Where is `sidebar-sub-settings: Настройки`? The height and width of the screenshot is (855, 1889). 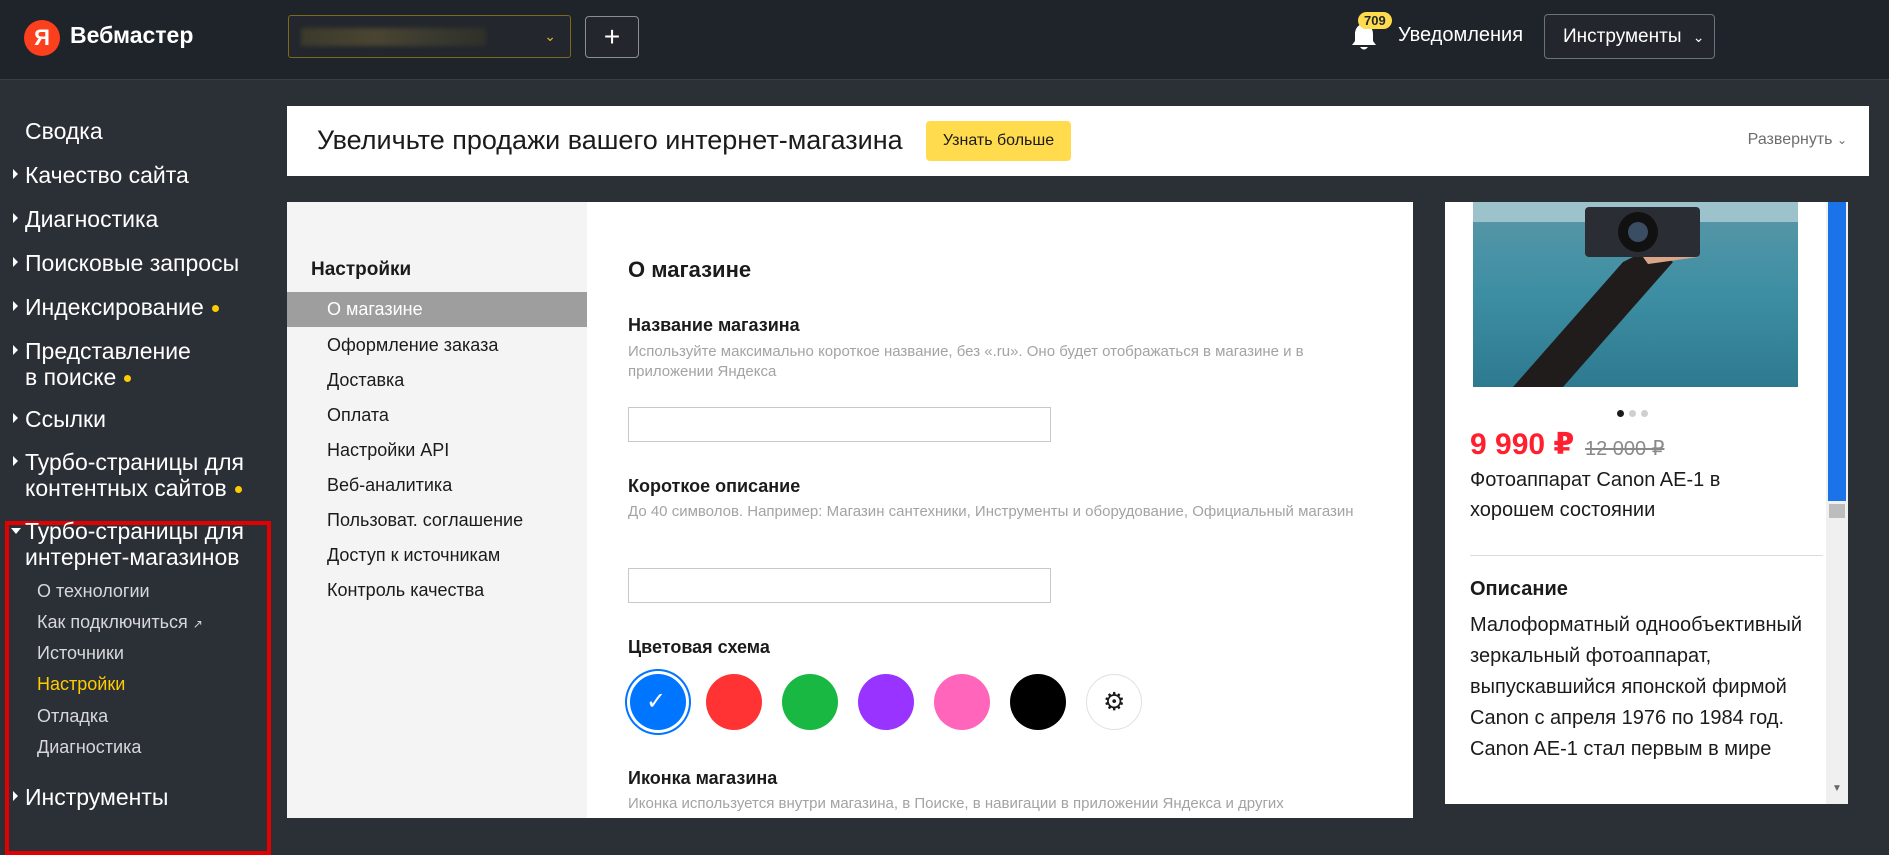 sidebar-sub-settings: Настройки is located at coordinates (81, 684).